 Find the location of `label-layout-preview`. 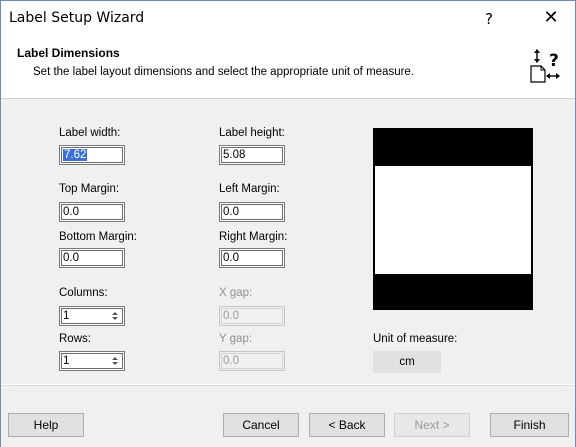

label-layout-preview is located at coordinates (453, 219).